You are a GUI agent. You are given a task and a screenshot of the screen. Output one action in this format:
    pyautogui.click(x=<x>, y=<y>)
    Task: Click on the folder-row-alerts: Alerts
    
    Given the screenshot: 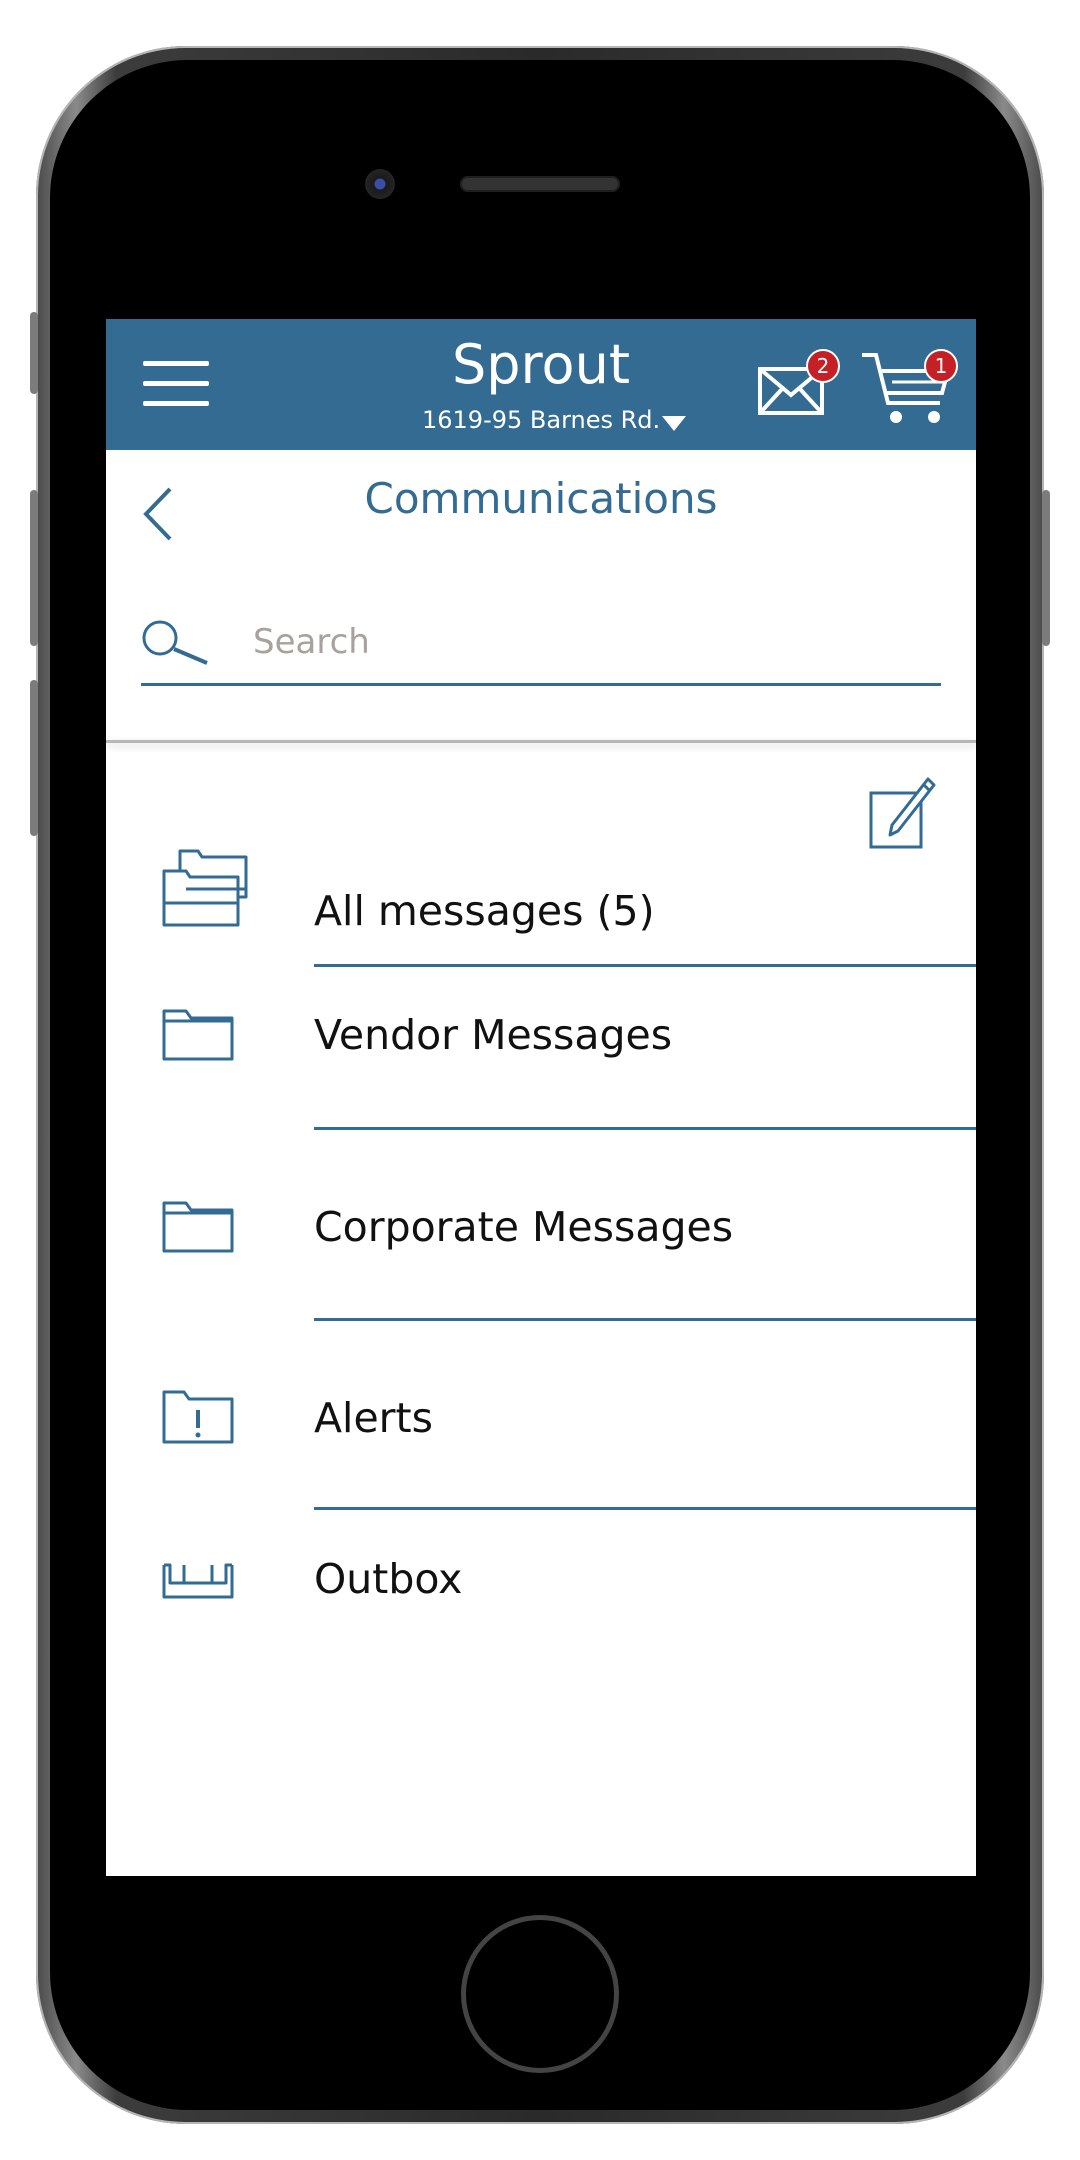 What is the action you would take?
    pyautogui.click(x=541, y=1465)
    